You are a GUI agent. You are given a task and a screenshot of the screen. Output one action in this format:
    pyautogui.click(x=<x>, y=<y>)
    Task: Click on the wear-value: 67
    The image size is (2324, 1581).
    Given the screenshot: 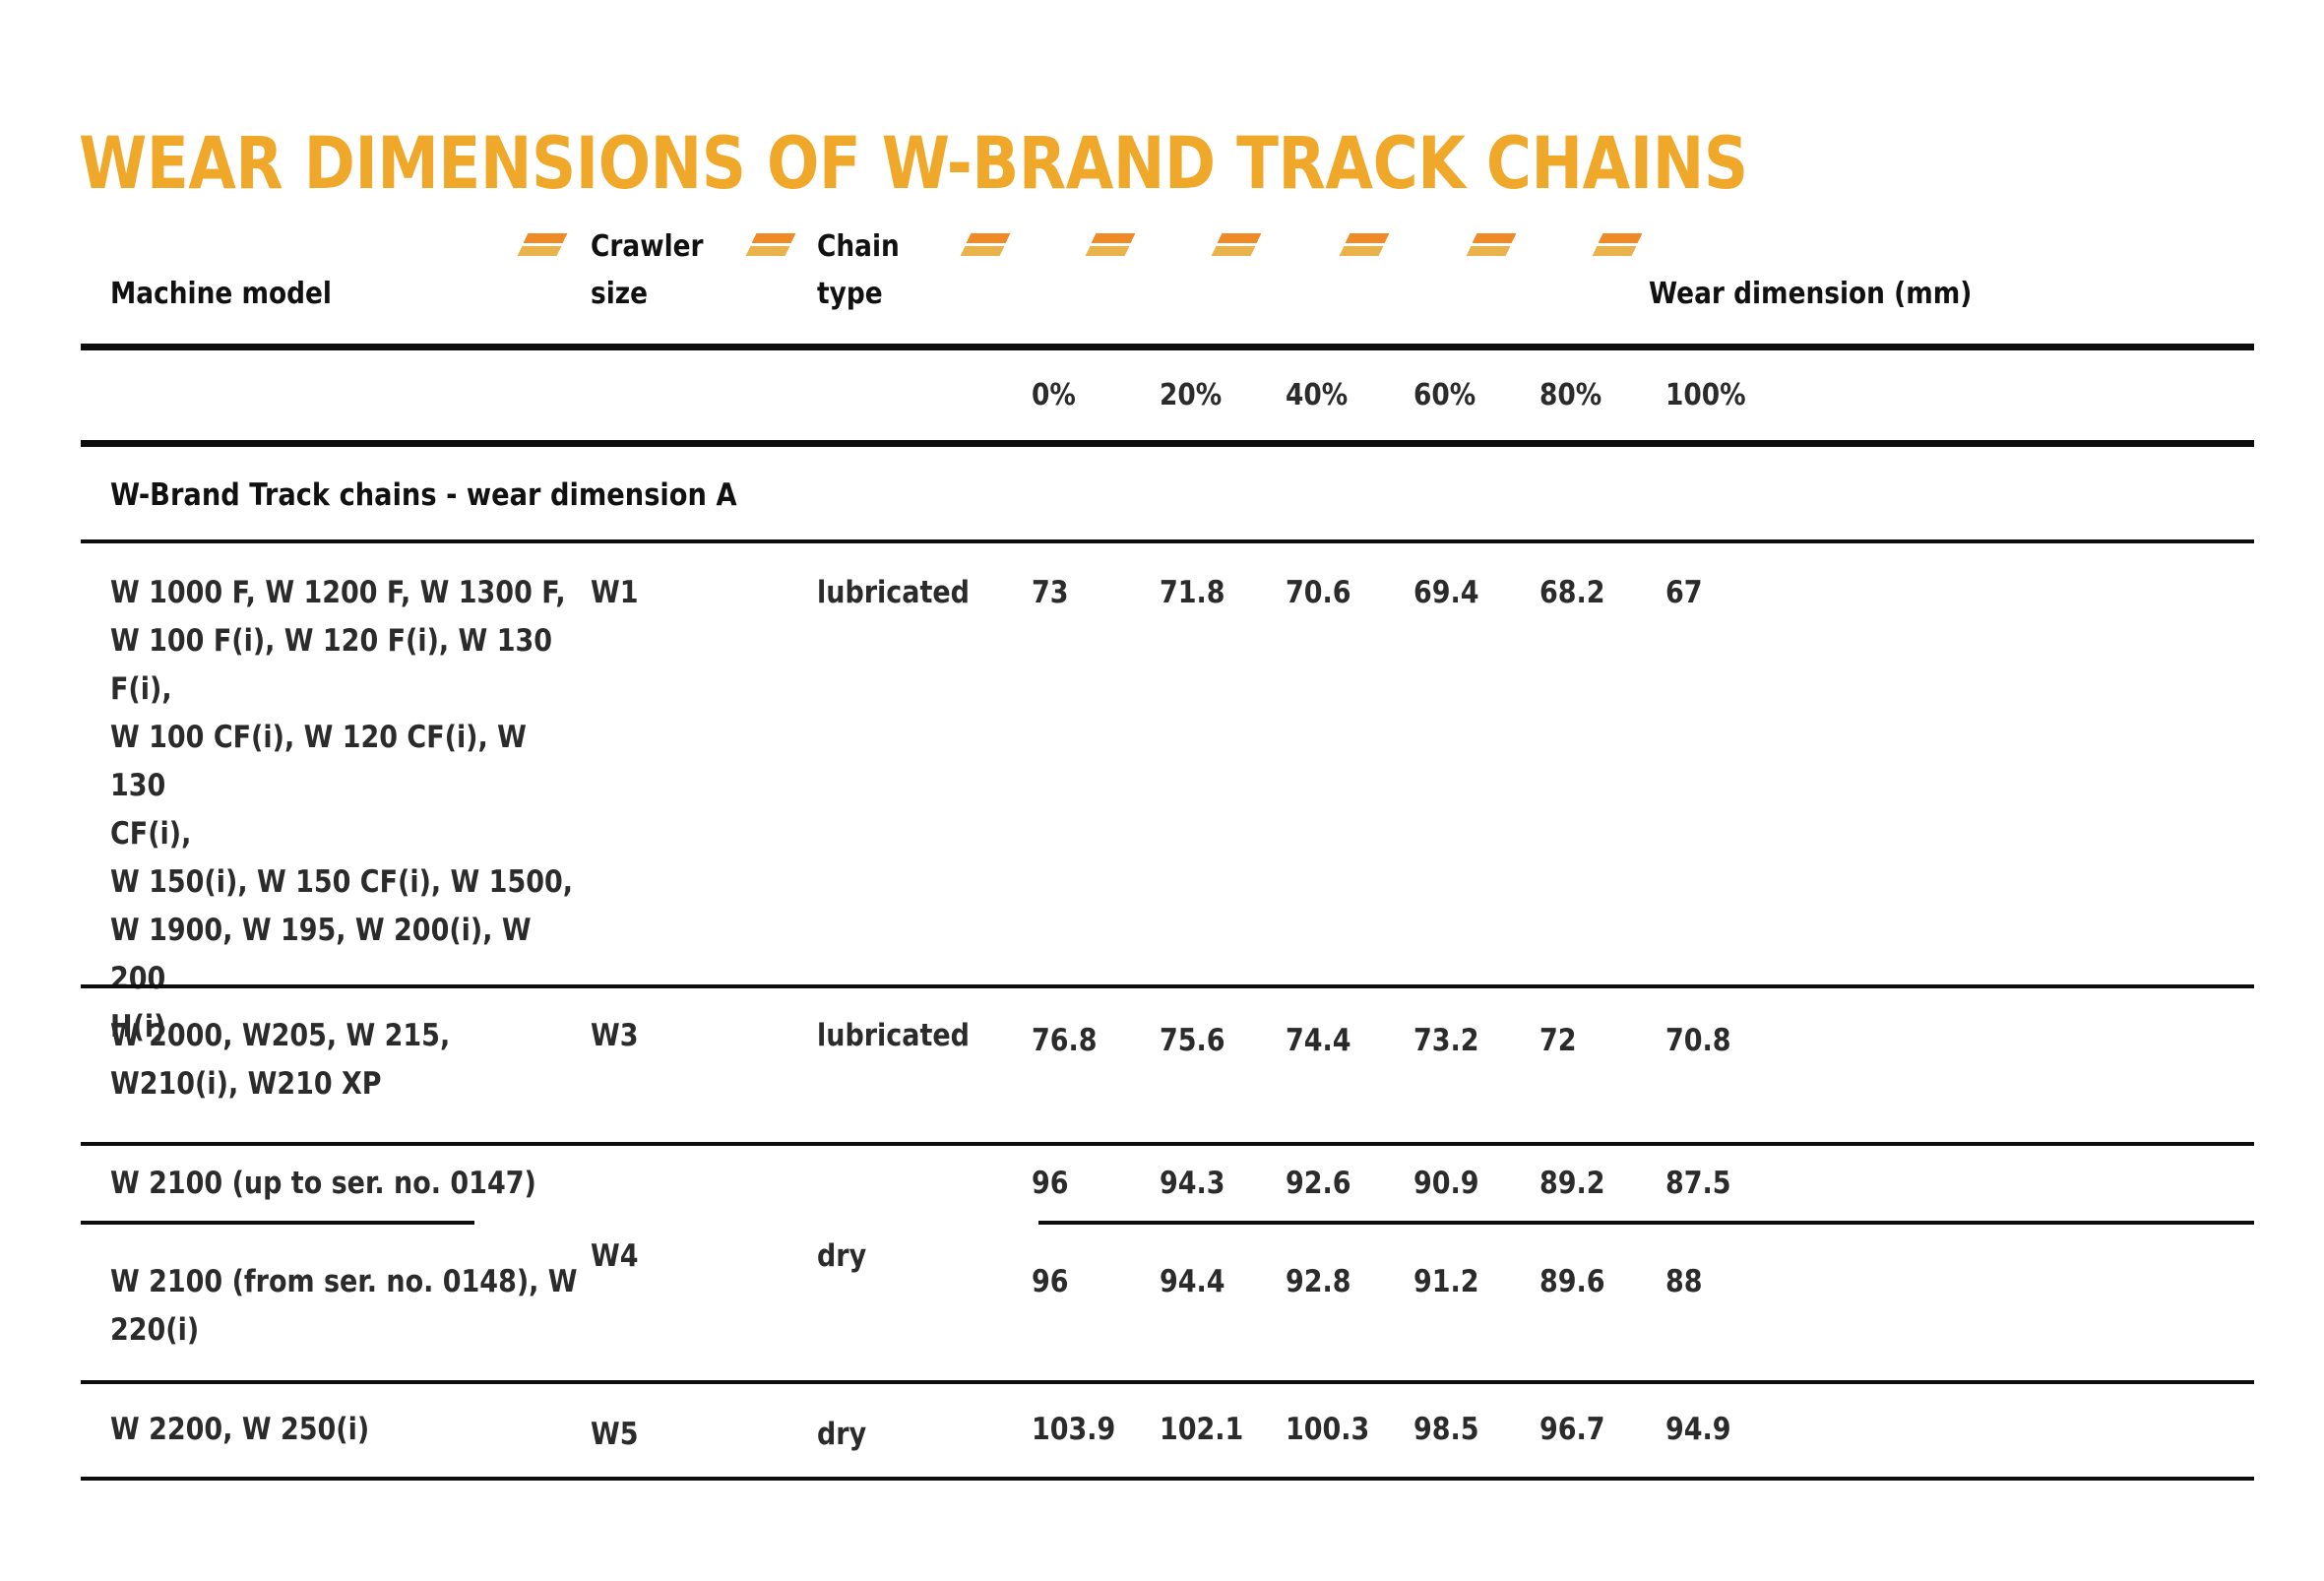 What is the action you would take?
    pyautogui.click(x=1684, y=592)
    